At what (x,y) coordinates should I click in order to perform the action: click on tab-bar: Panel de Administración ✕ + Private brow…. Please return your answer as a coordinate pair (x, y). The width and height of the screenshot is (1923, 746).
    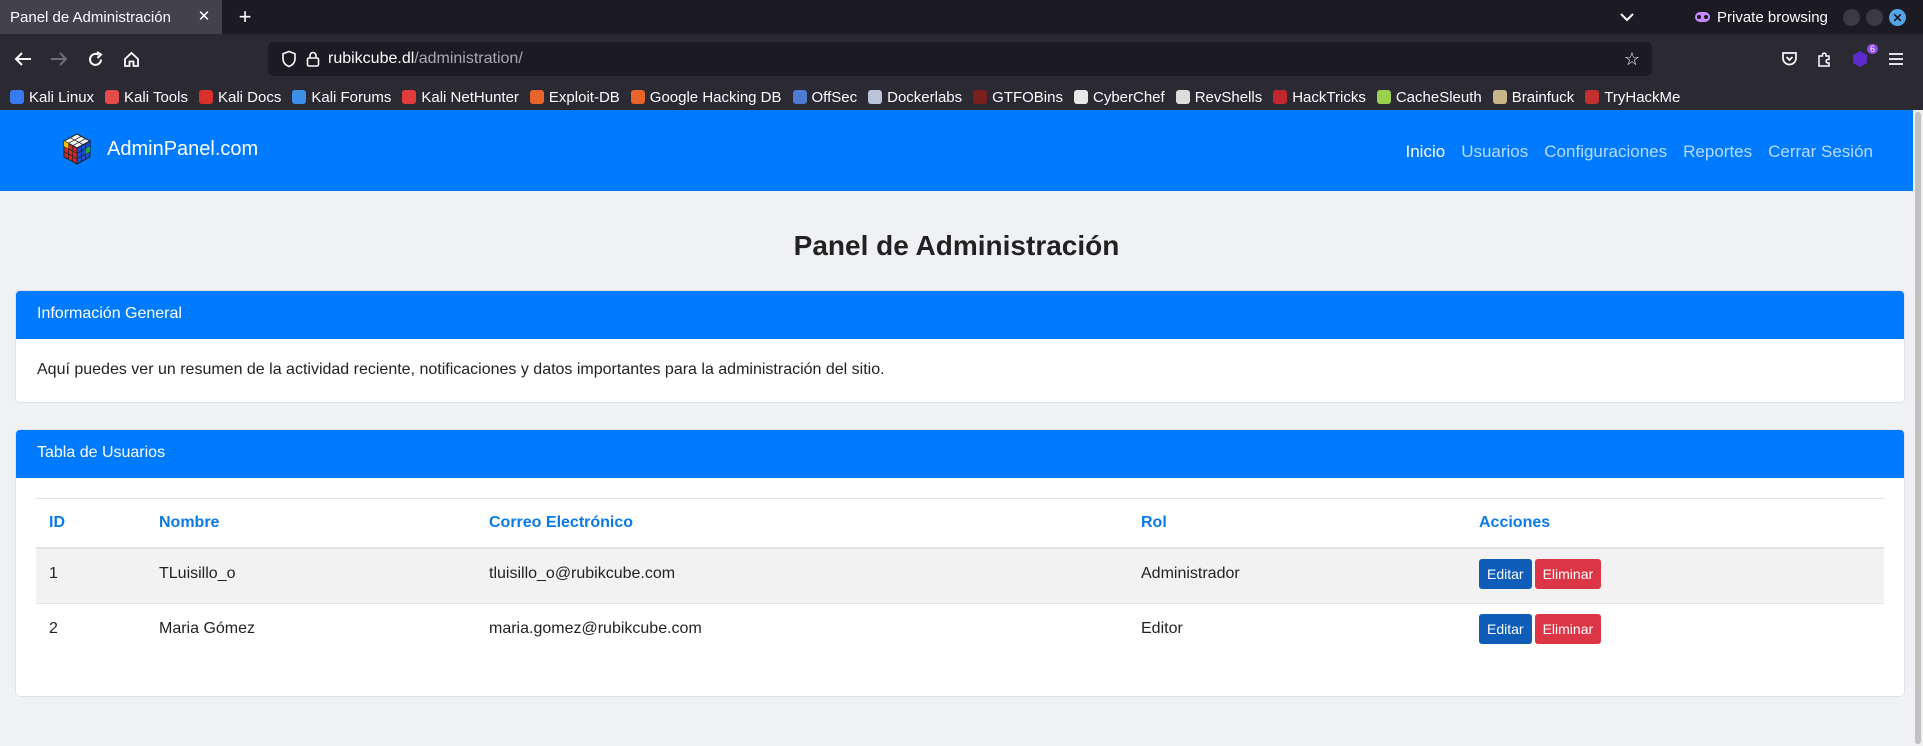
    Looking at the image, I should click on (961, 17).